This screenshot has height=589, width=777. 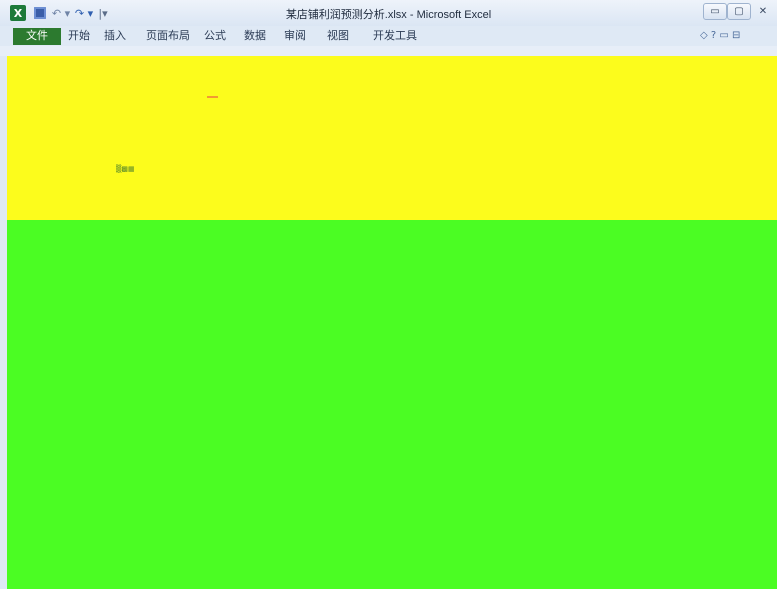 What do you see at coordinates (37, 36) in the screenshot?
I see `tab-file: 文件` at bounding box center [37, 36].